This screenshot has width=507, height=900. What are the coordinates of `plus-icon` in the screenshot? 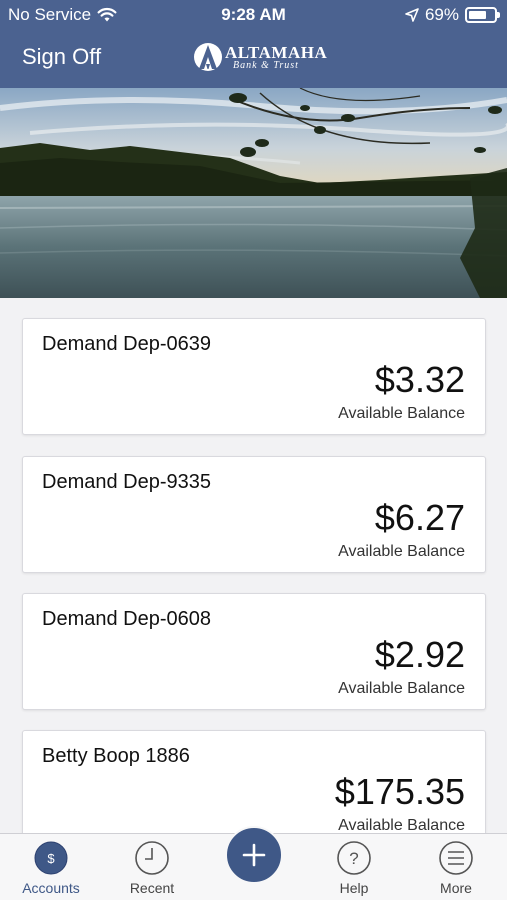 It's located at (254, 855).